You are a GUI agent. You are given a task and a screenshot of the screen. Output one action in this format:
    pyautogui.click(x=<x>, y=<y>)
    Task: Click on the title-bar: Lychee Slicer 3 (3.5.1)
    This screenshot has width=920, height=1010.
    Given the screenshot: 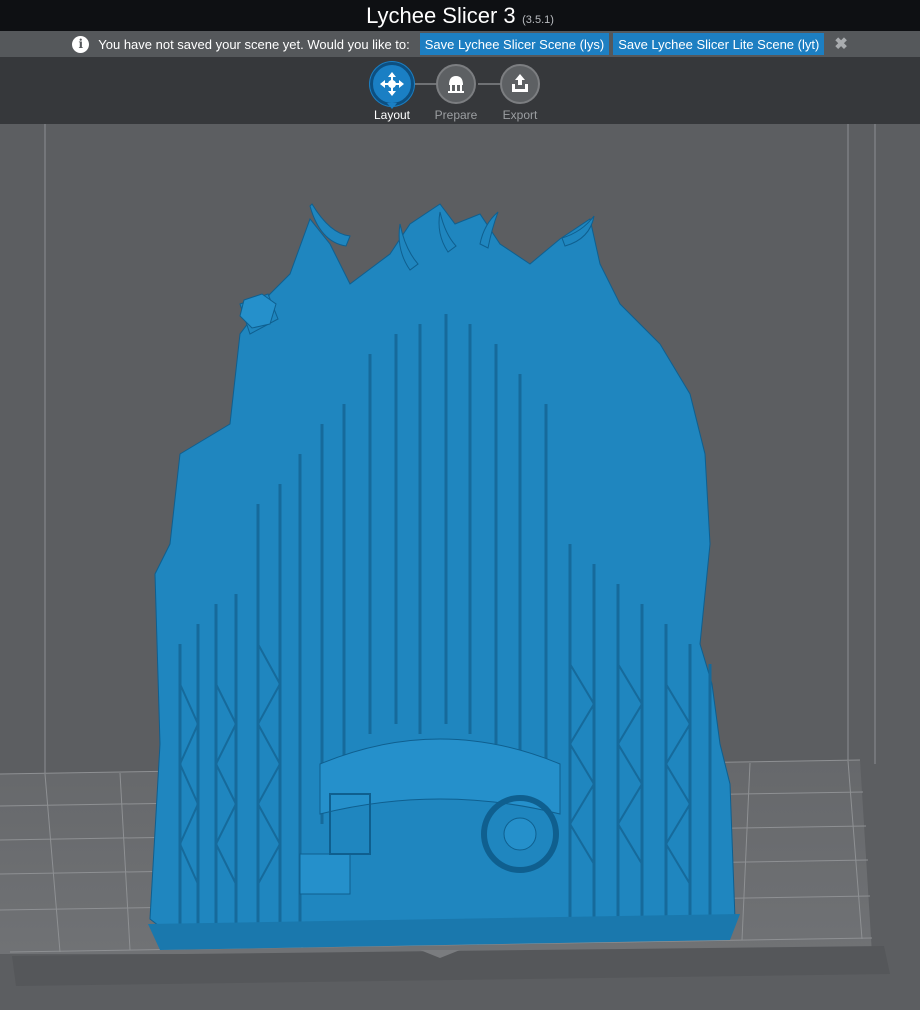 What is the action you would take?
    pyautogui.click(x=460, y=15)
    